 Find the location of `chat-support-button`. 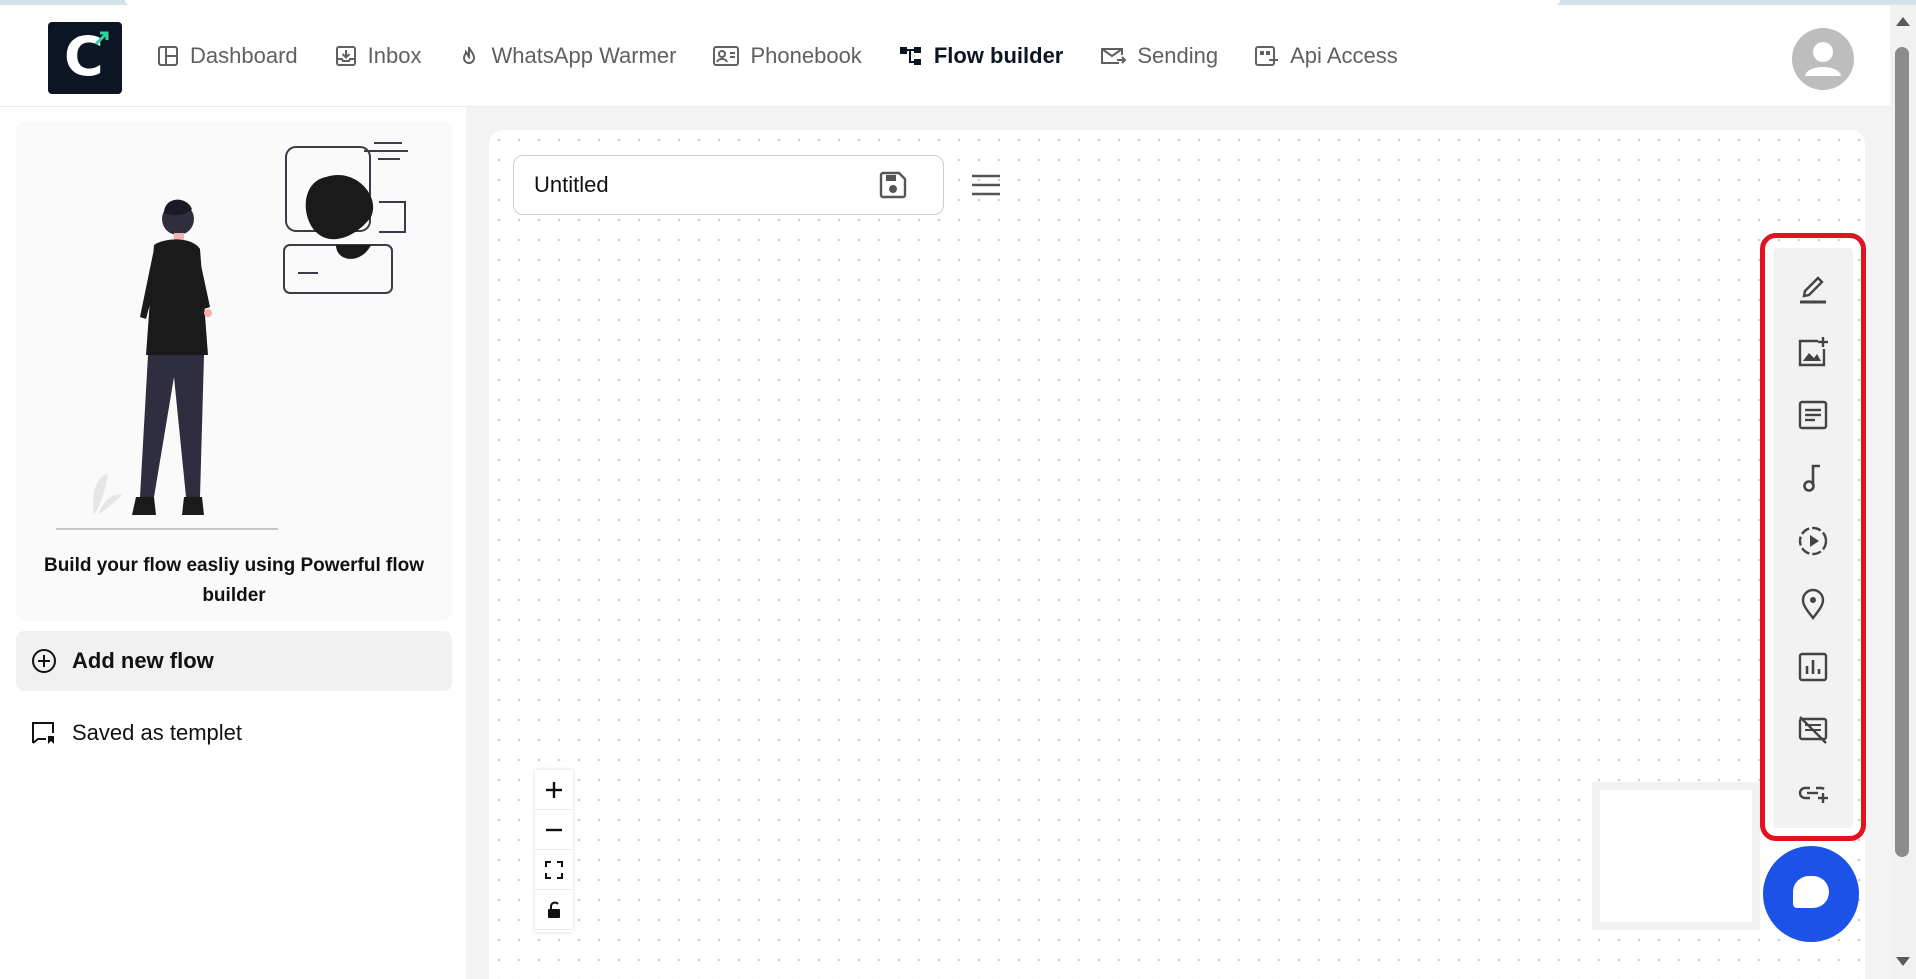

chat-support-button is located at coordinates (1811, 894).